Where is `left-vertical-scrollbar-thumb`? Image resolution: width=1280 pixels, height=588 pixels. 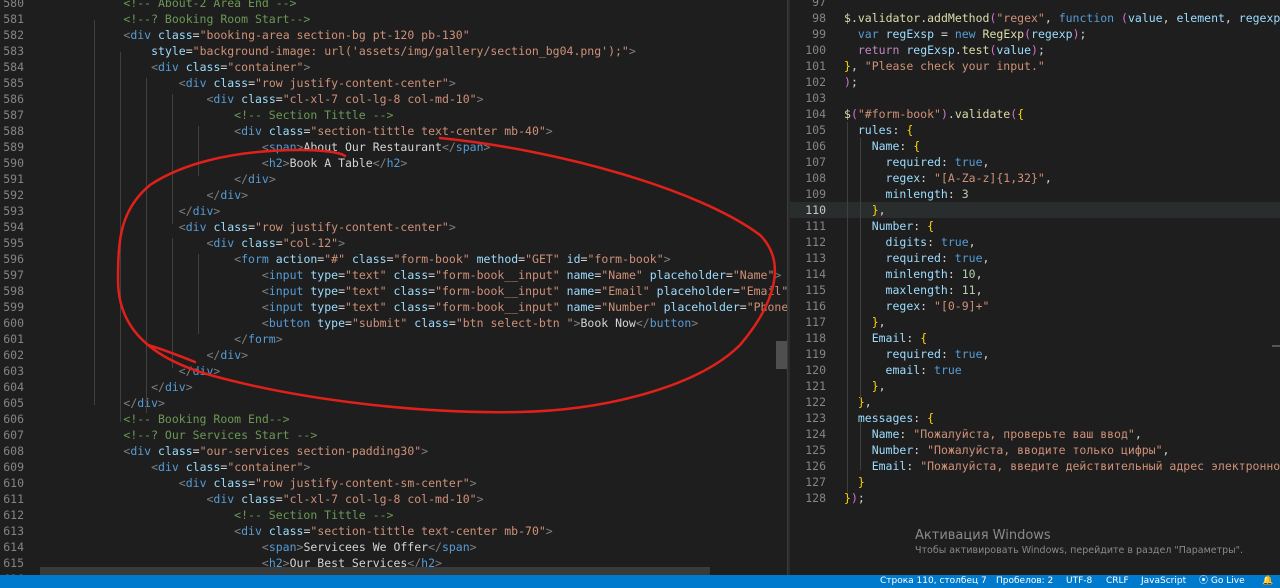 left-vertical-scrollbar-thumb is located at coordinates (781, 355).